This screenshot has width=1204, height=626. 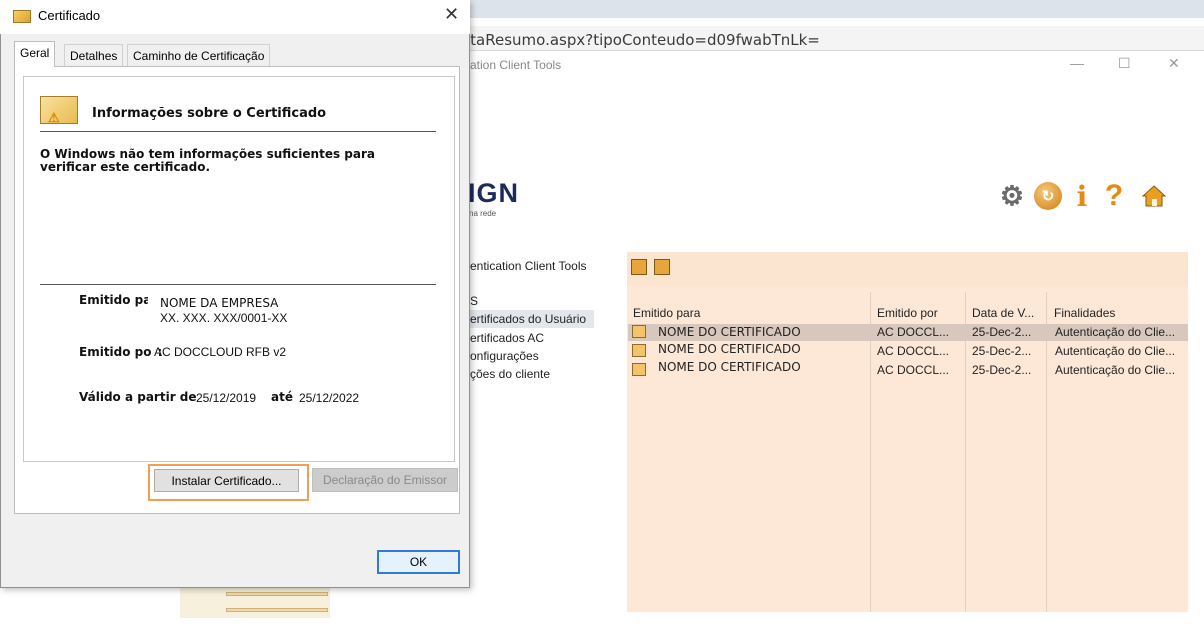 I want to click on nav-item-ca-certificates: ertificados AC, so click(x=507, y=338).